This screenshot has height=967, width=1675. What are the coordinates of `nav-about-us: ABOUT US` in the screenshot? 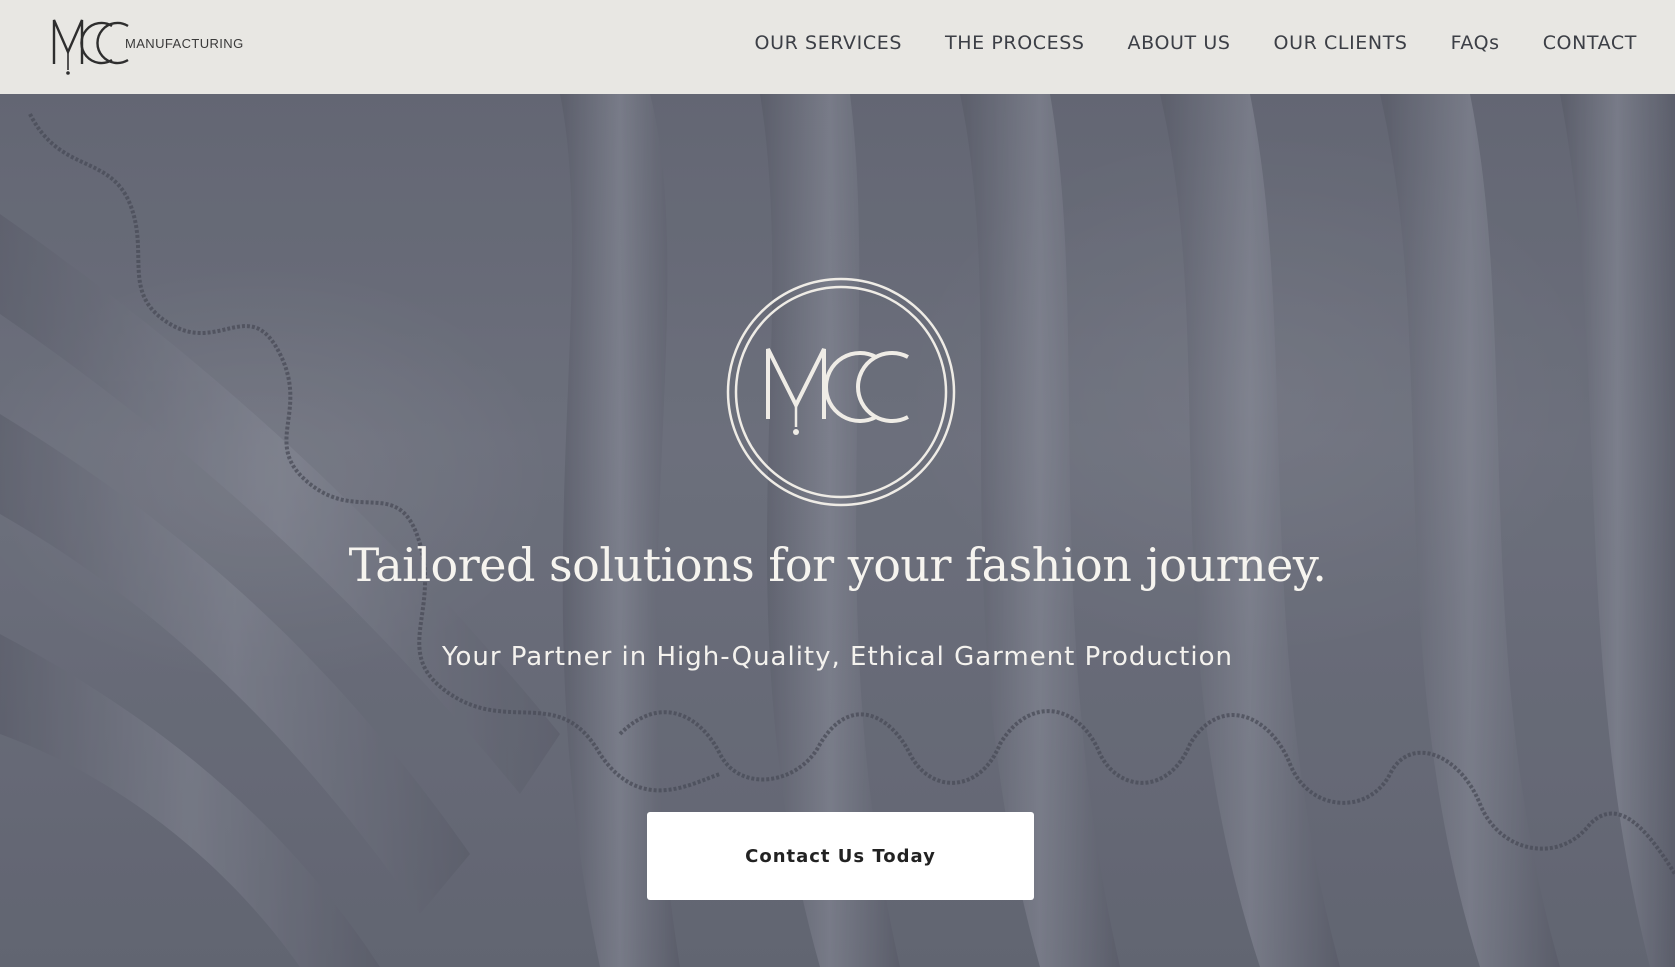 It's located at (1179, 43).